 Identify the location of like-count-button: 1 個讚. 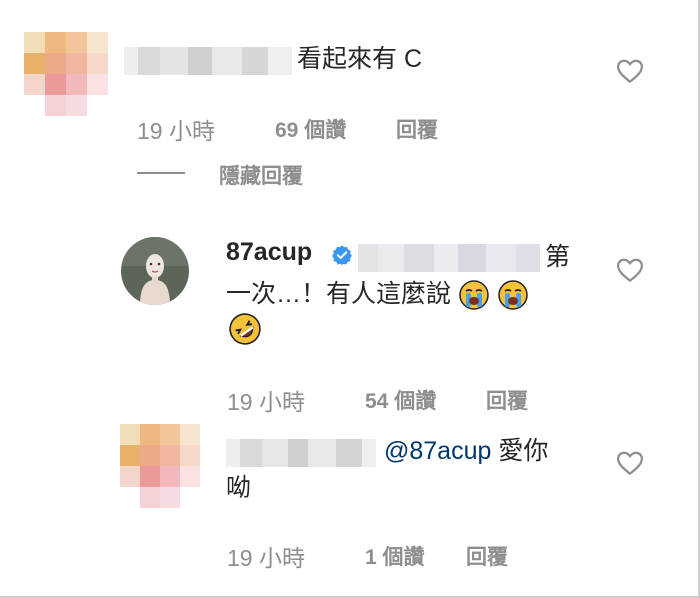
(395, 556).